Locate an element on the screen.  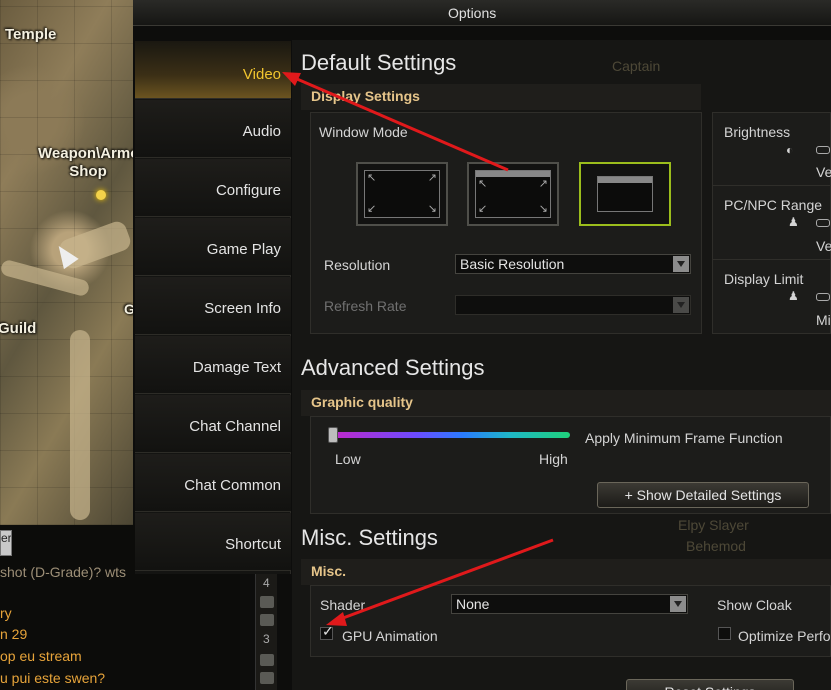
refresh-rate-label: Refresh Rate is located at coordinates (365, 306).